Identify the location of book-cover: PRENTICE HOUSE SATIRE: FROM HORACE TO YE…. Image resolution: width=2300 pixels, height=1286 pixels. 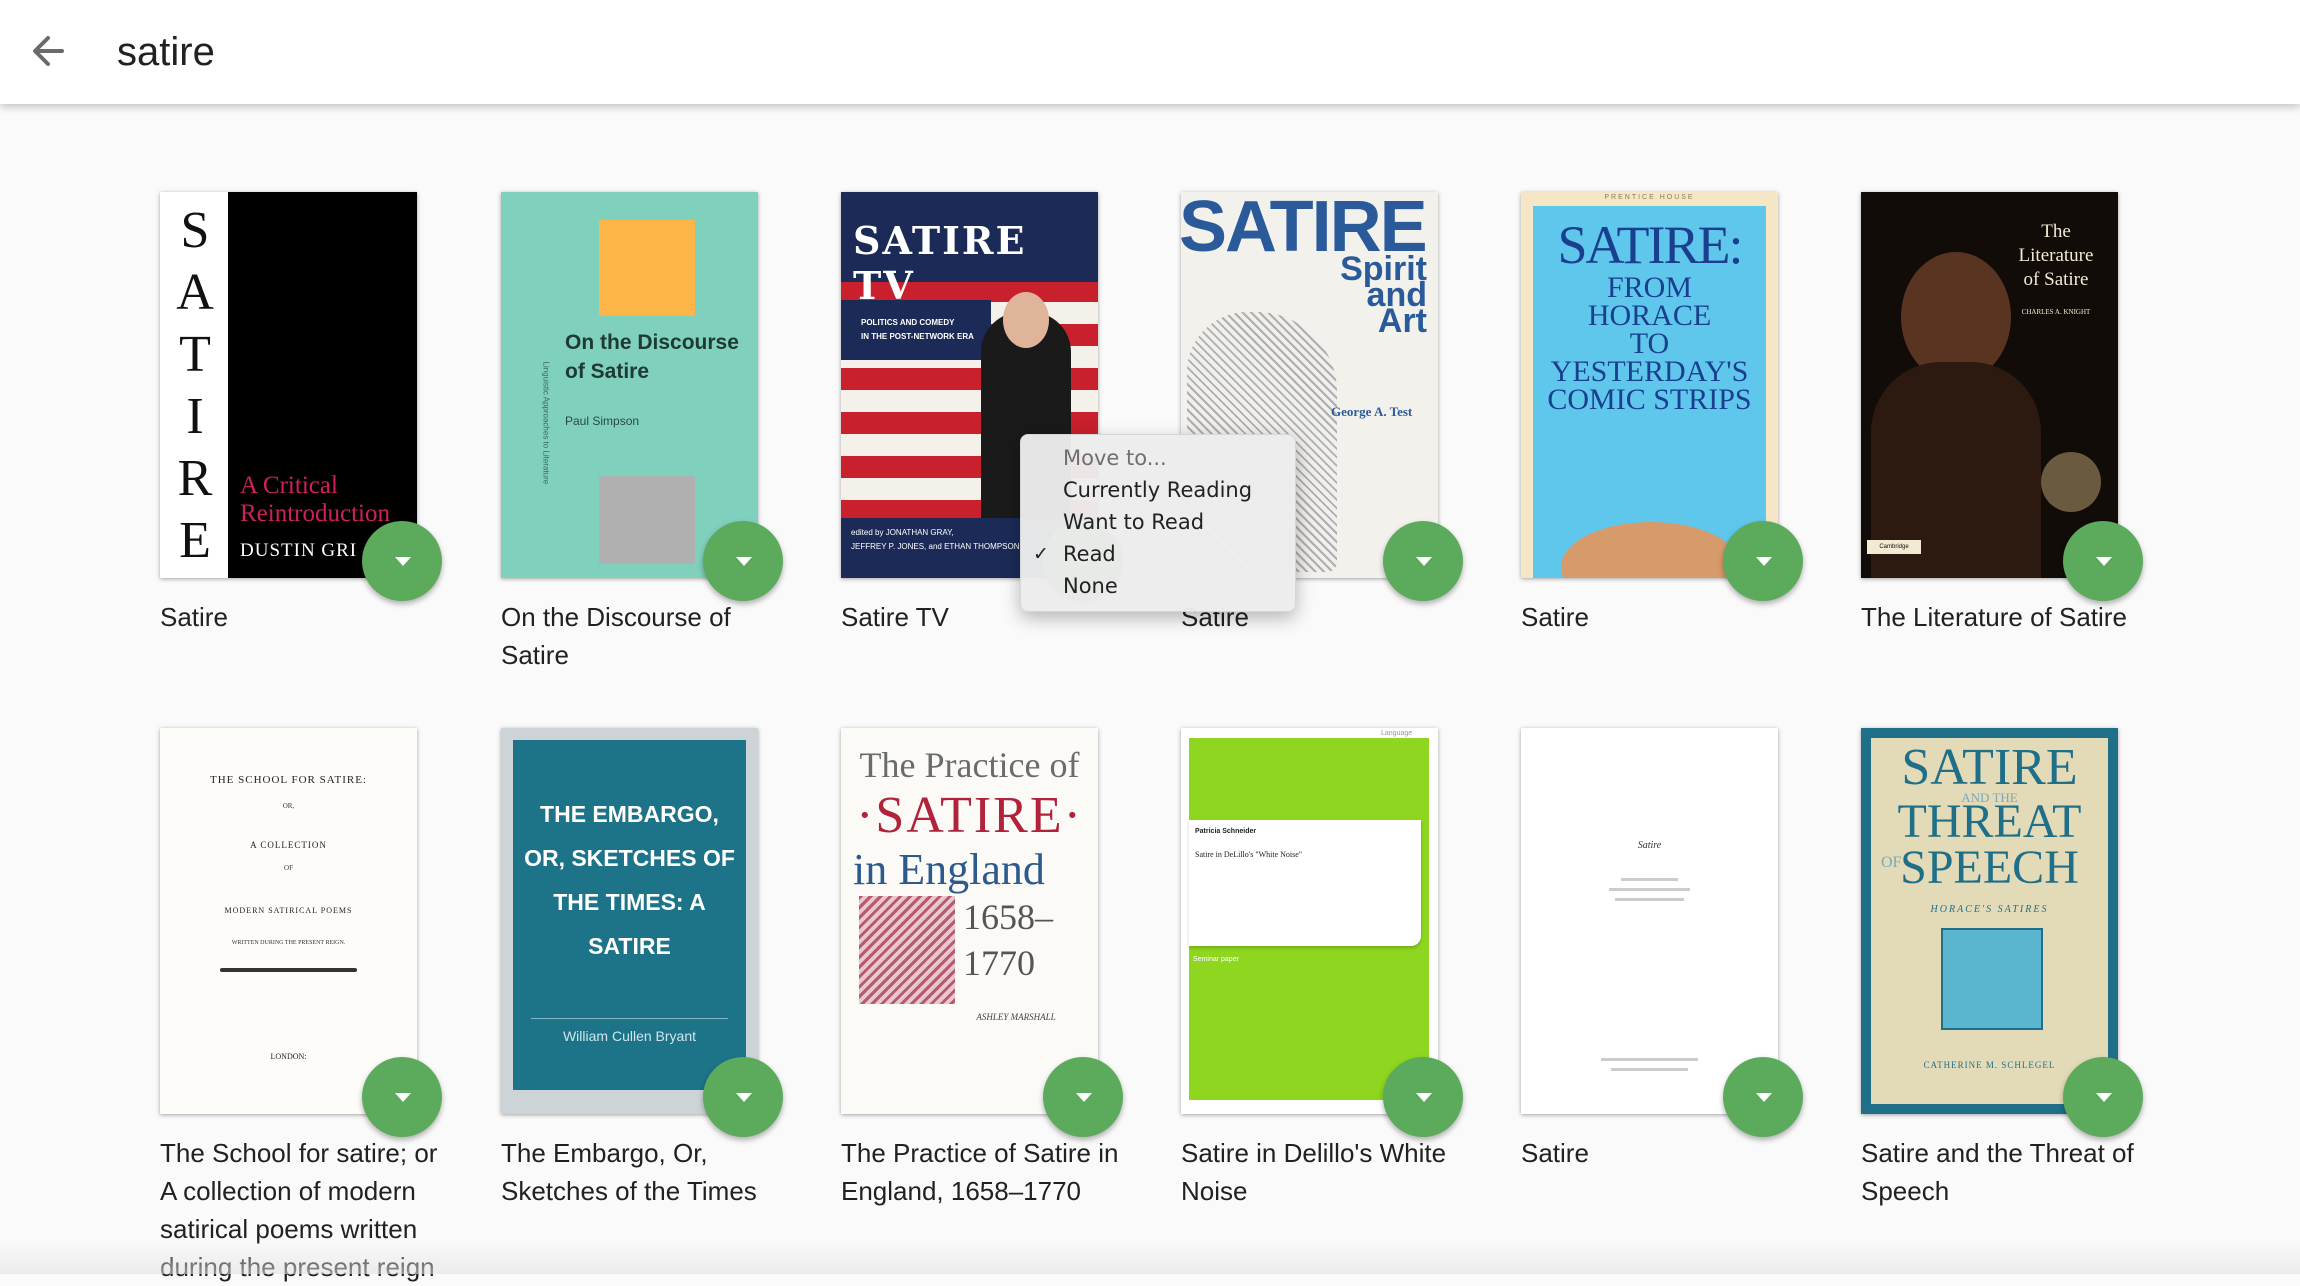
(1649, 385).